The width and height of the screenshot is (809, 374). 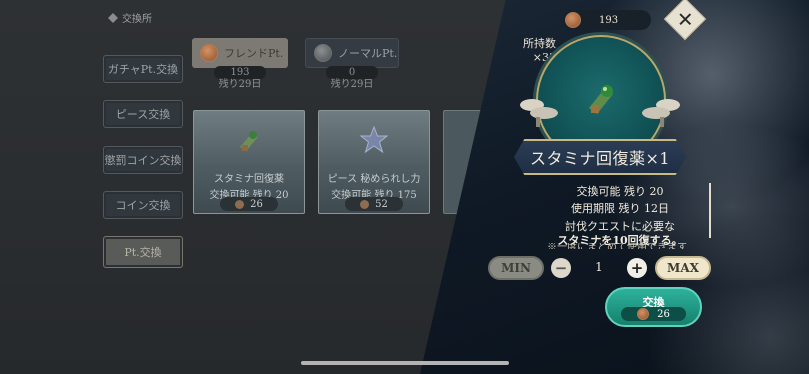 What do you see at coordinates (249, 204) in the screenshot?
I see `item-cost: 26` at bounding box center [249, 204].